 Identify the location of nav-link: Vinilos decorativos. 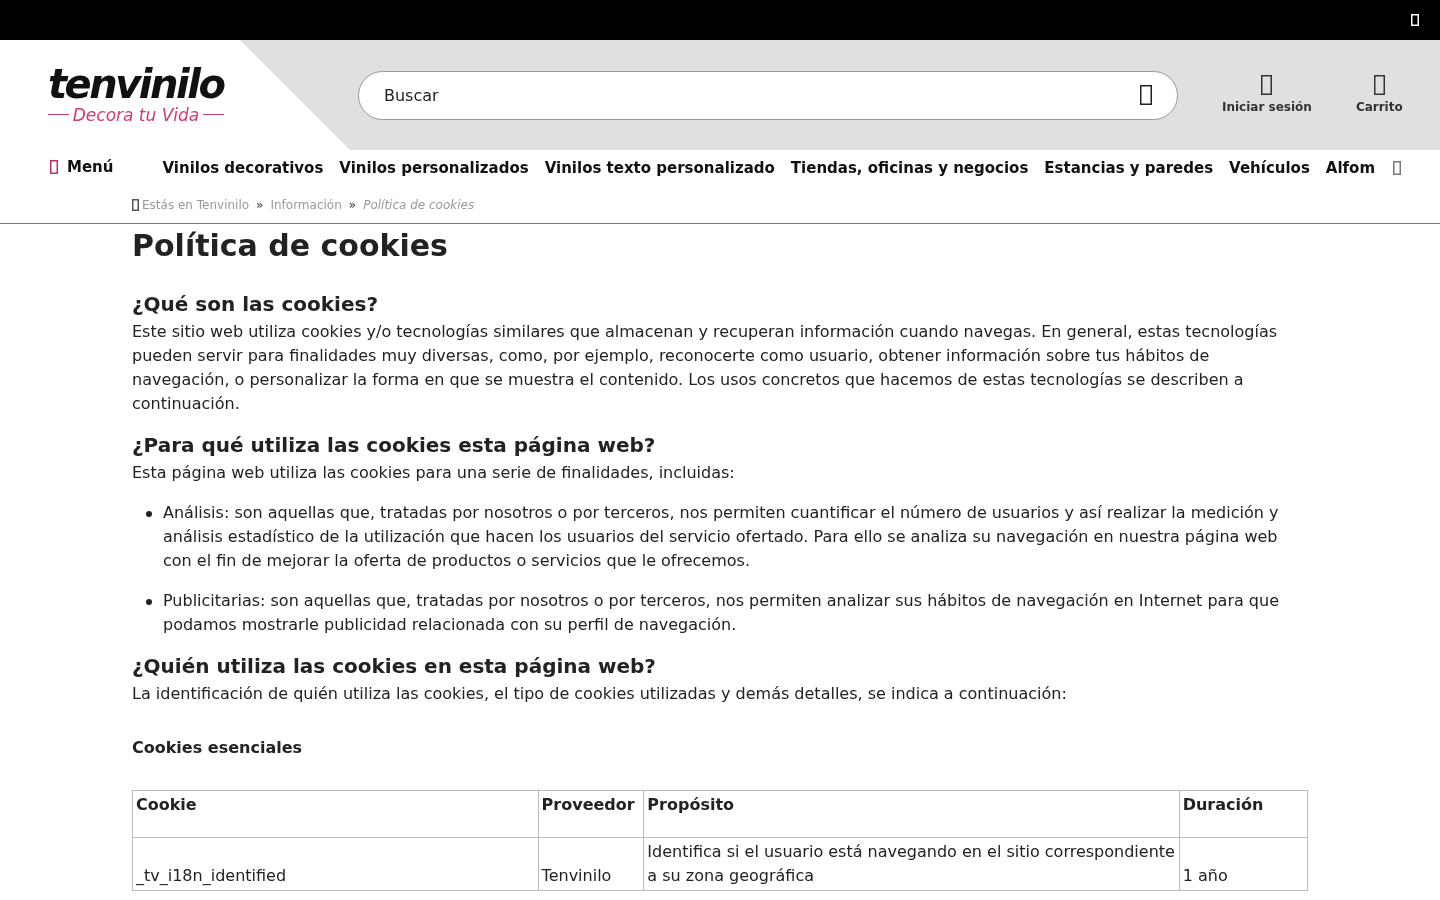
(243, 168).